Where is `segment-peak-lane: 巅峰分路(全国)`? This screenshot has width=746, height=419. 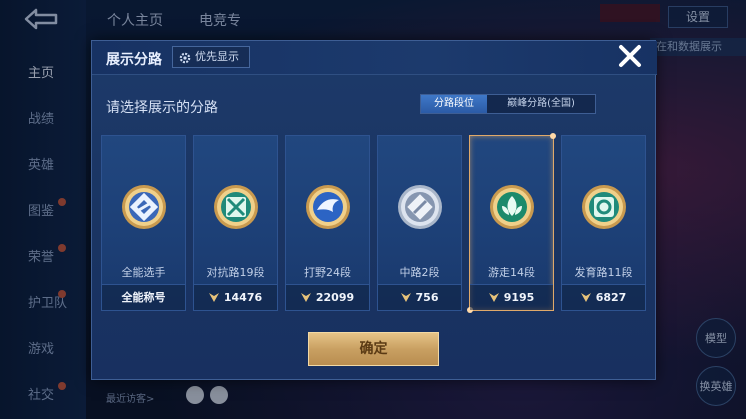
segment-peak-lane: 巅峰分路(全国) is located at coordinates (541, 104).